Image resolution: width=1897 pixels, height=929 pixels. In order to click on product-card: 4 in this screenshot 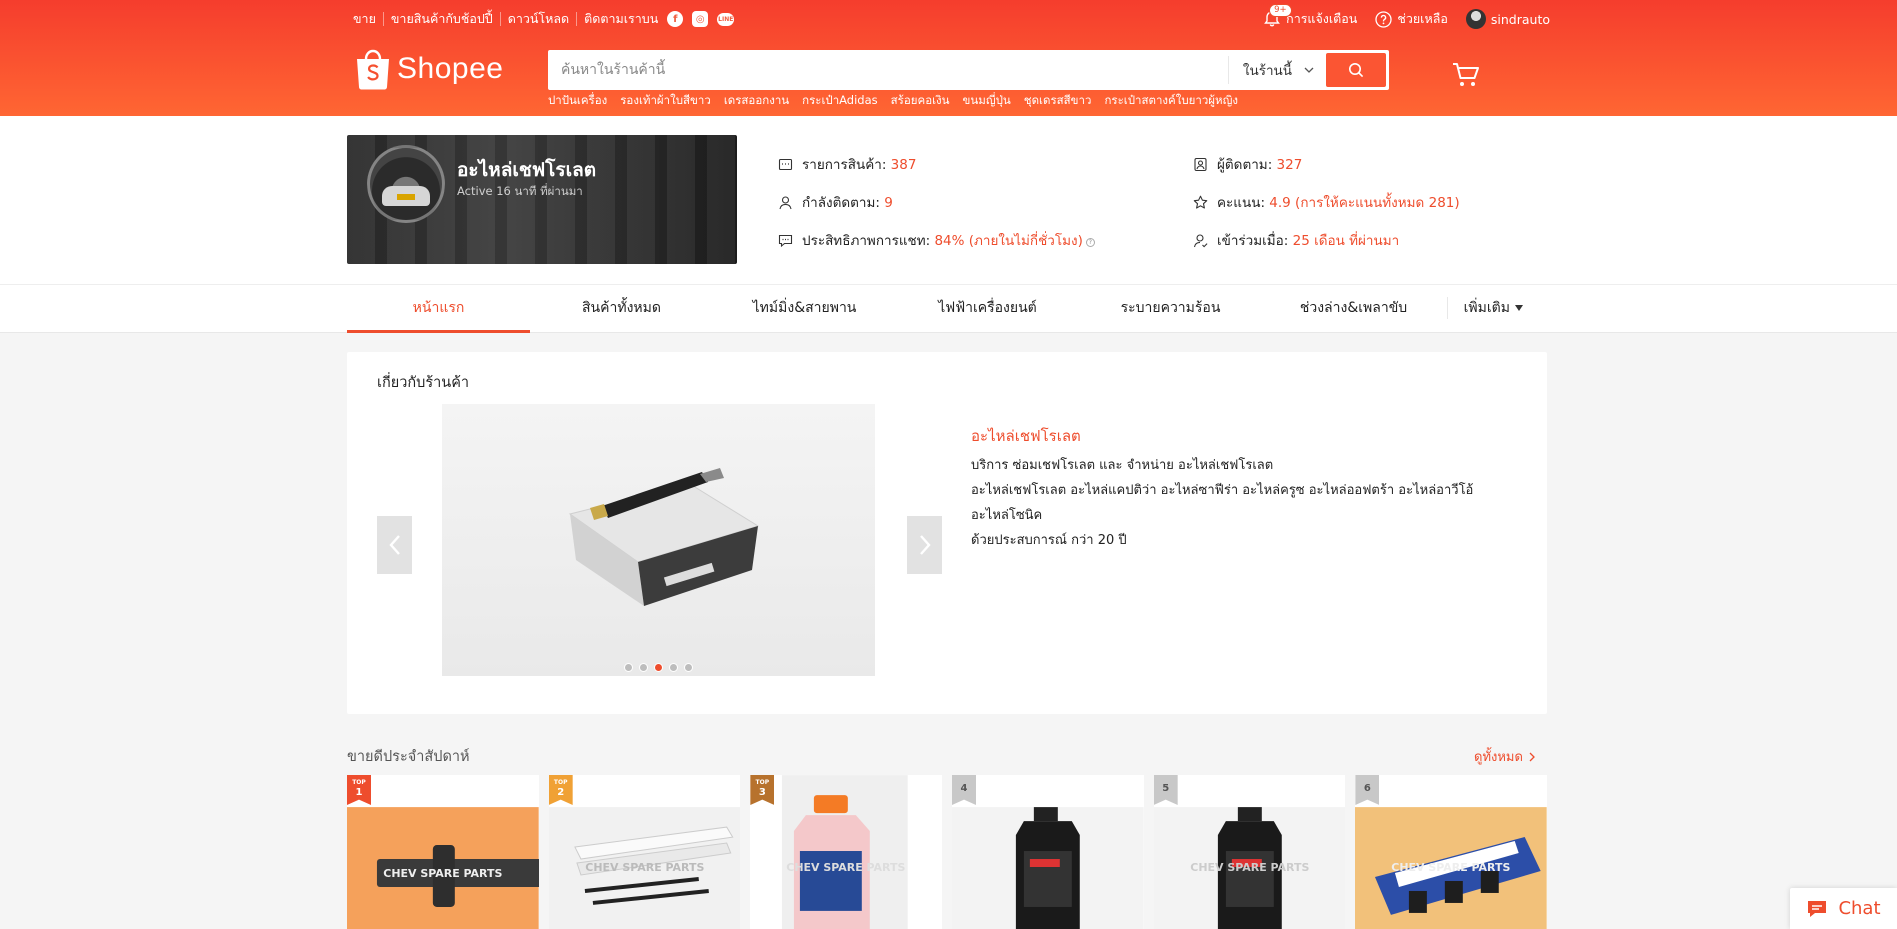, I will do `click(1048, 852)`.